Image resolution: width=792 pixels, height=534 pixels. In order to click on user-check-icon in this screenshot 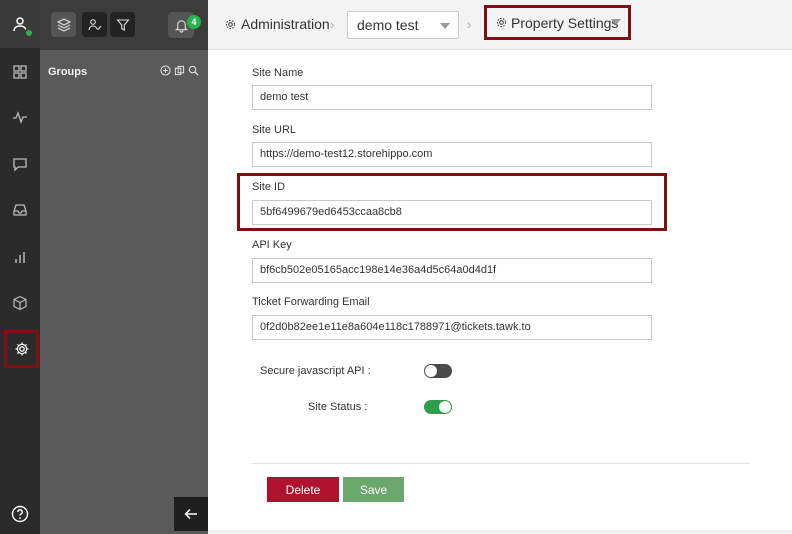, I will do `click(94, 24)`.